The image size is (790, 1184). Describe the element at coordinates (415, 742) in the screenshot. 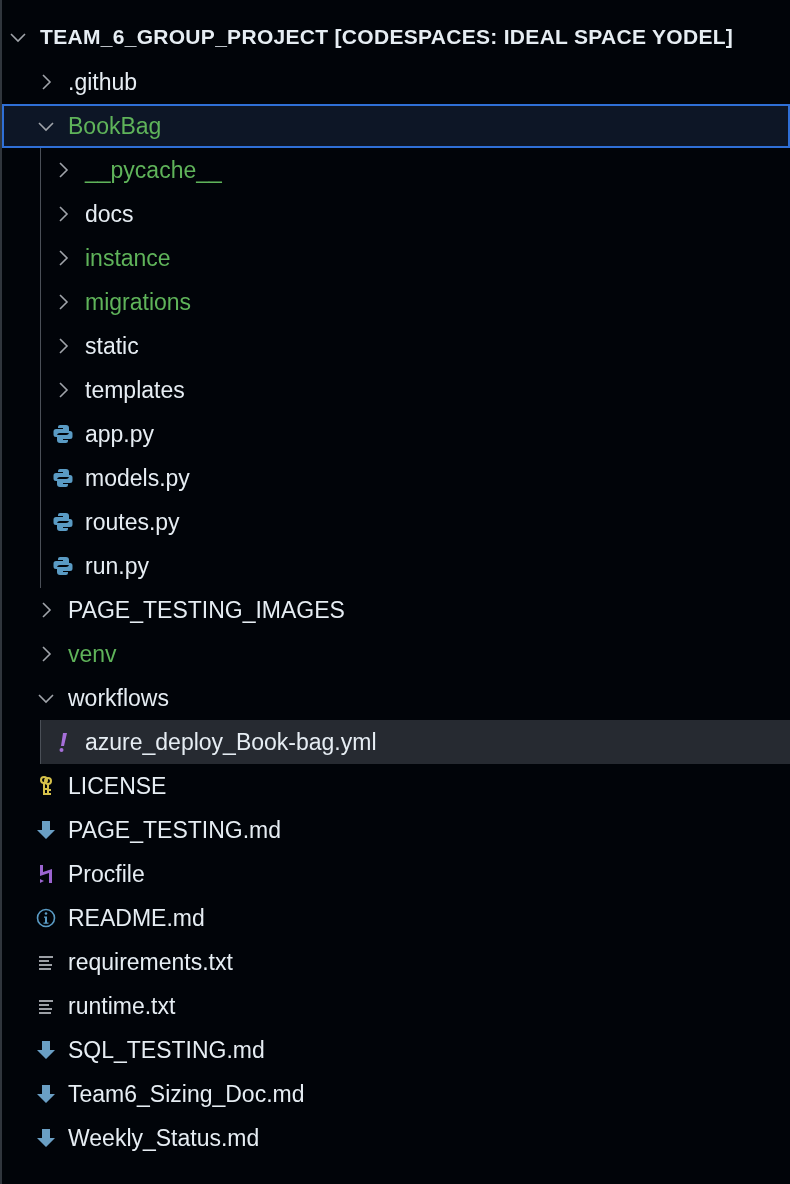

I see `file-row: azure_deploy_Book-bag.yml` at that location.